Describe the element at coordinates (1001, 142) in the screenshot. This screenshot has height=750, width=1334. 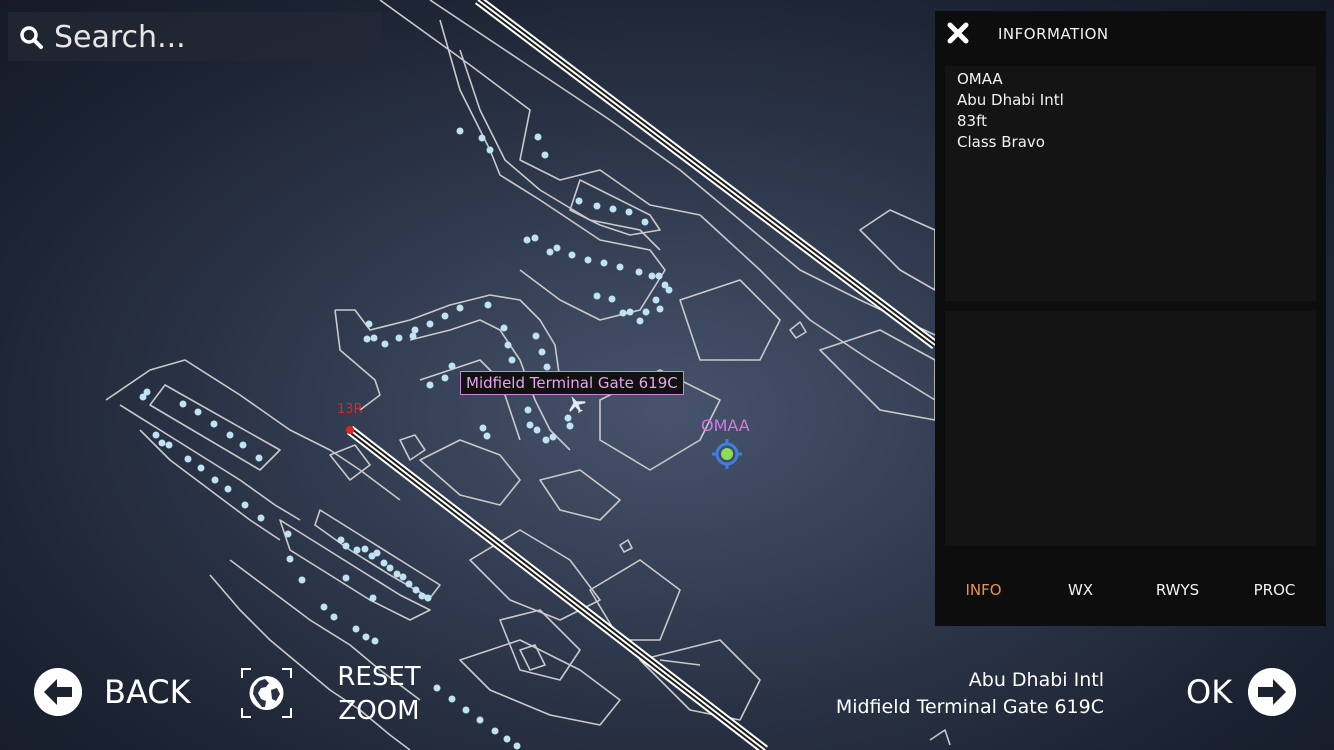
I see `airspace-class: Class Bravo` at that location.